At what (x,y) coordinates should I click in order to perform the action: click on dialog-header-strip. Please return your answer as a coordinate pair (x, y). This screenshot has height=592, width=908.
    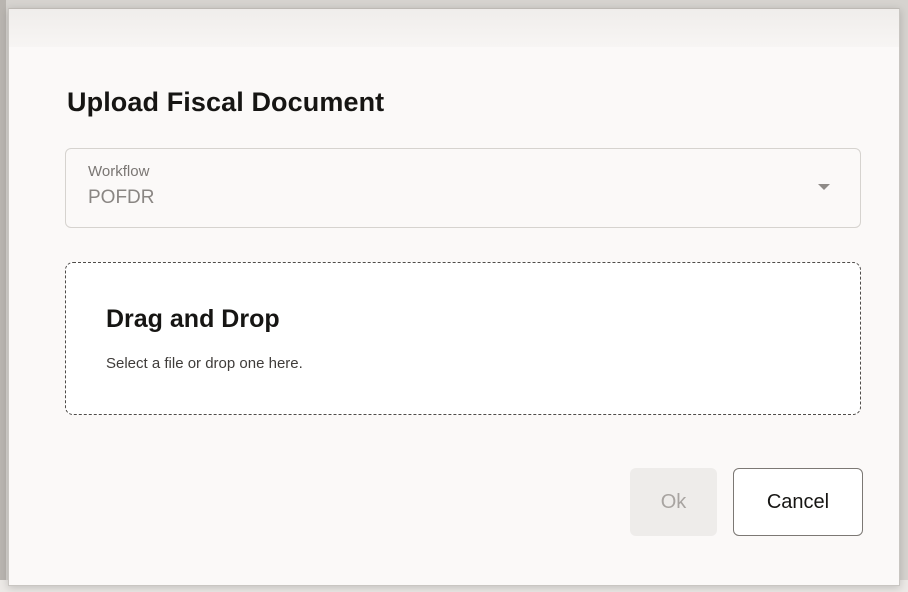
    Looking at the image, I should click on (454, 28).